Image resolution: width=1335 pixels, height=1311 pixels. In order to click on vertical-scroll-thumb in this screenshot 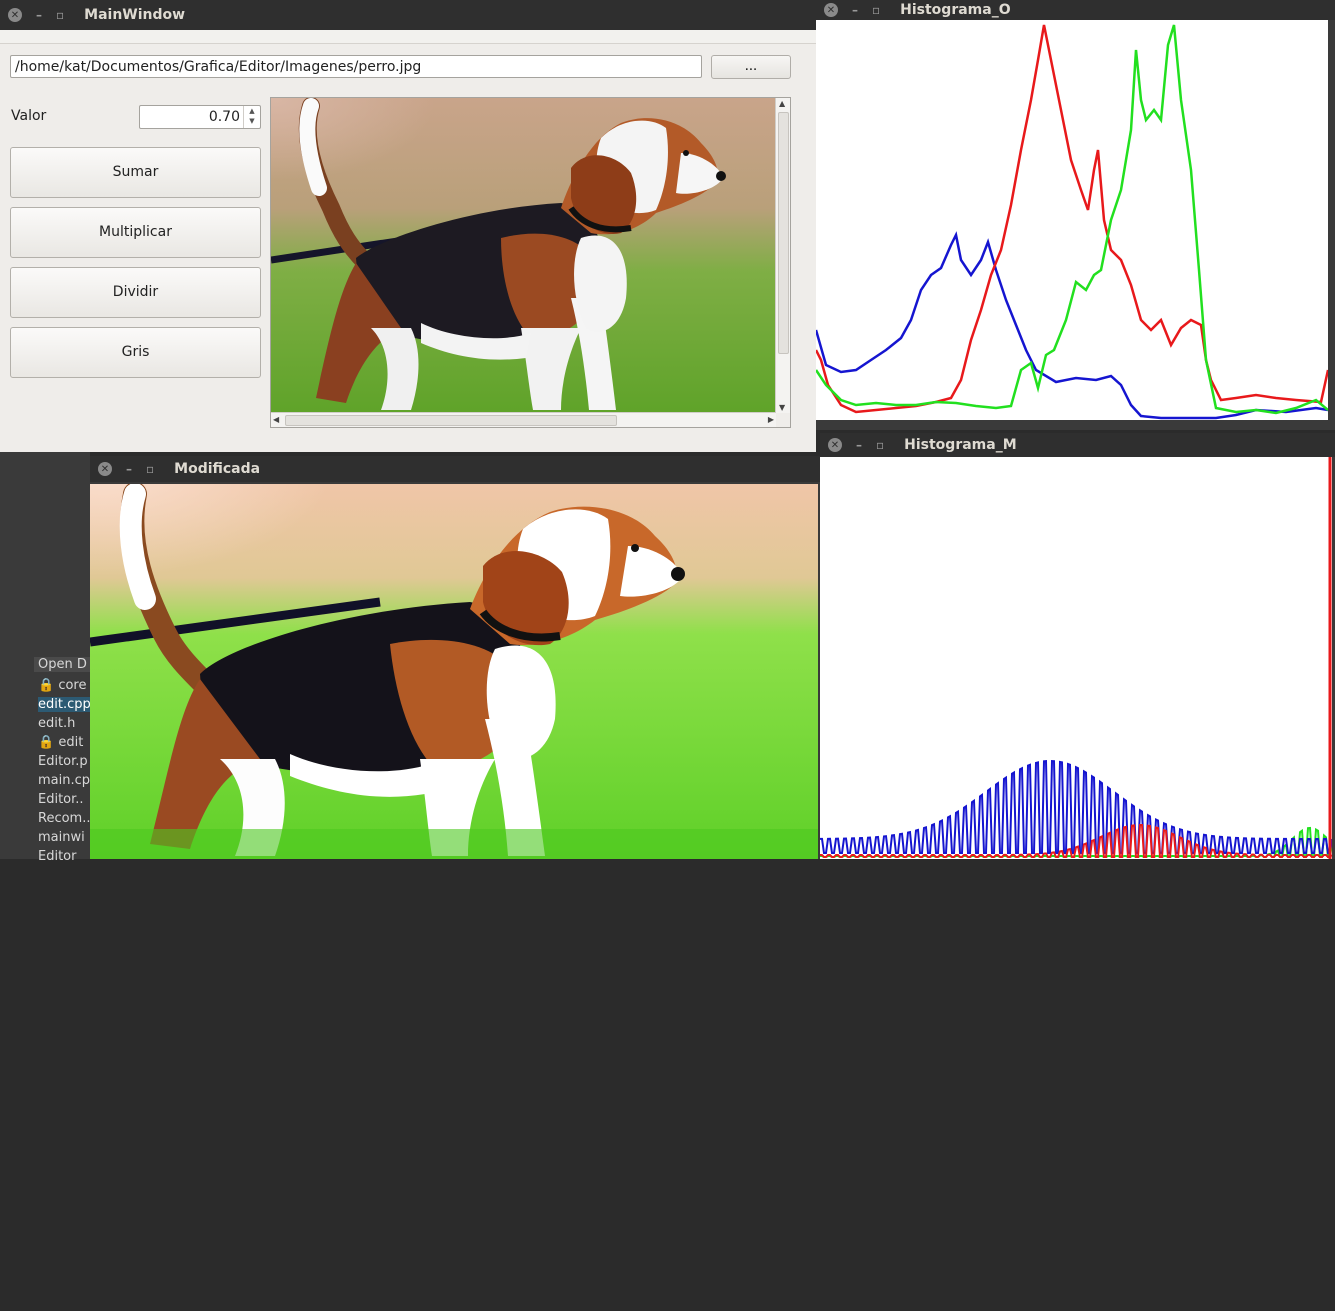, I will do `click(783, 233)`.